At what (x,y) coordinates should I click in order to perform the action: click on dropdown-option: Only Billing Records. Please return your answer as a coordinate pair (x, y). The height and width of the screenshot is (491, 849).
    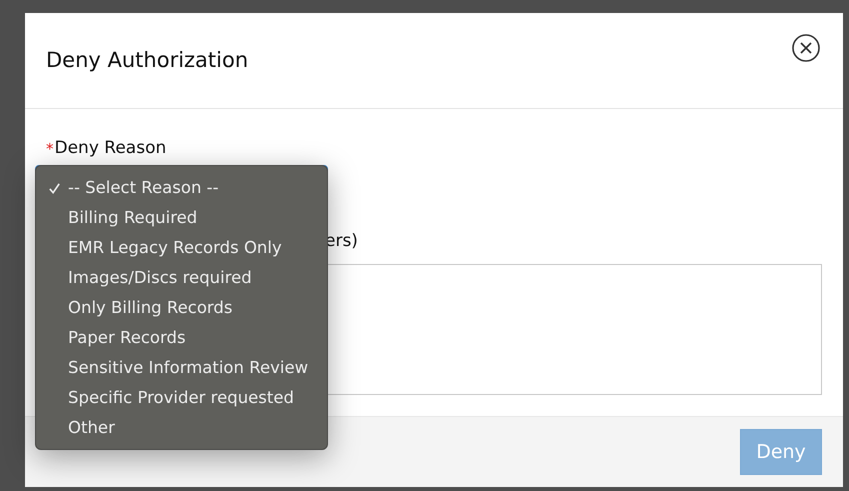
    Looking at the image, I should click on (181, 308).